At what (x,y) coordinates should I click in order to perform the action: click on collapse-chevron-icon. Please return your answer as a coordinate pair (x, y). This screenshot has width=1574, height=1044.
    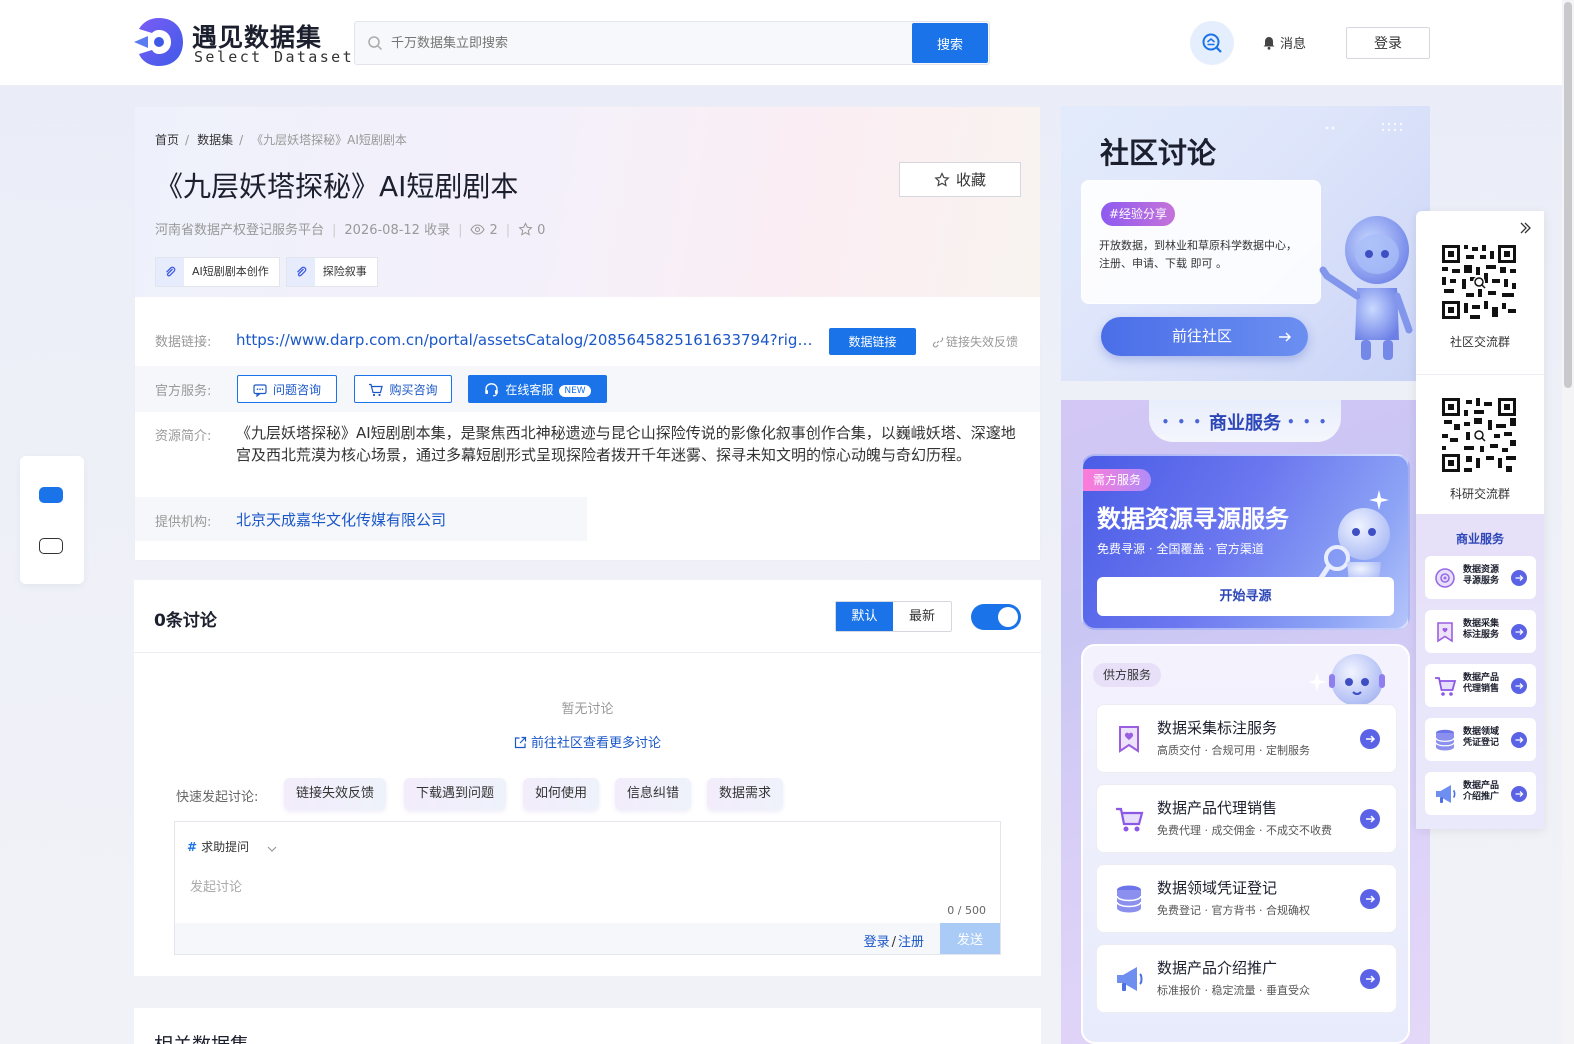
    Looking at the image, I should click on (1525, 228).